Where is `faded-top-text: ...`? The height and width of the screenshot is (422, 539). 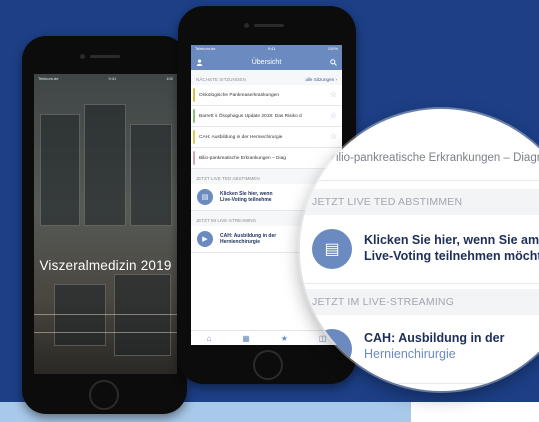 faded-top-text: ... is located at coordinates (326, 128).